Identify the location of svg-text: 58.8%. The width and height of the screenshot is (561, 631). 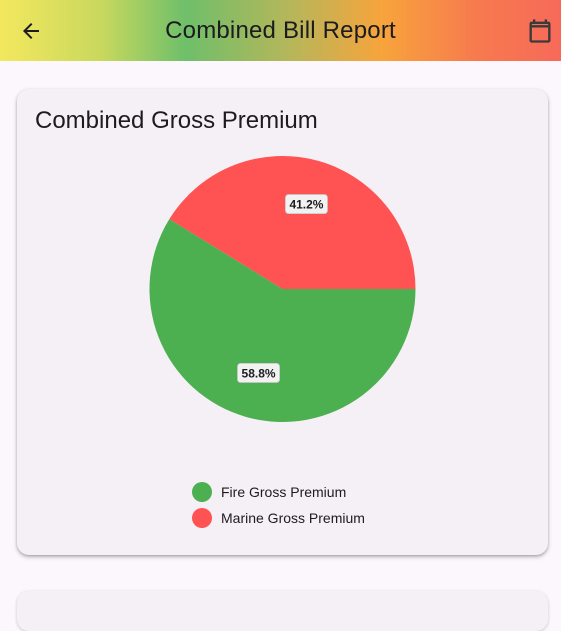
(259, 373).